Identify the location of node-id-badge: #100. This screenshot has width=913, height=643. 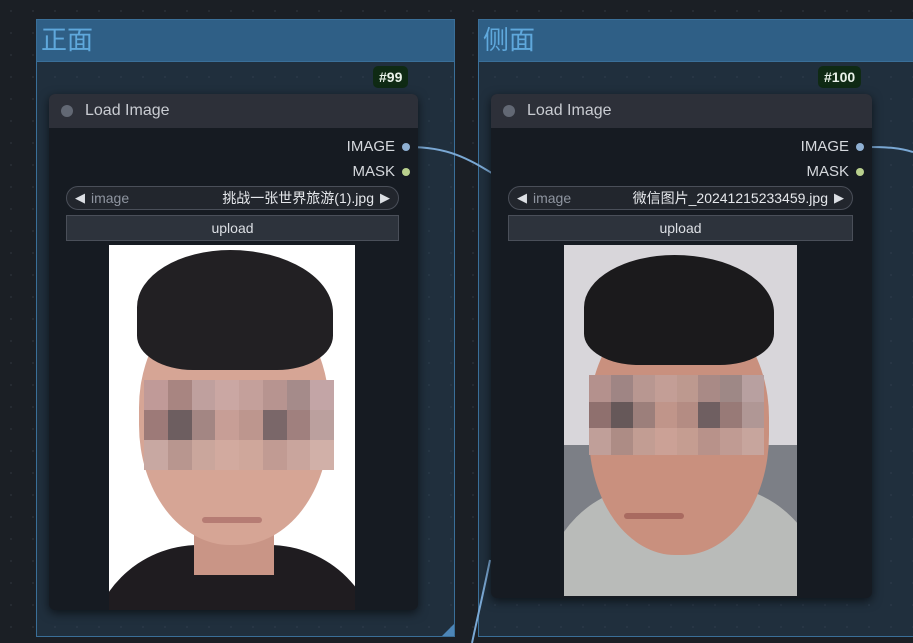
(840, 77).